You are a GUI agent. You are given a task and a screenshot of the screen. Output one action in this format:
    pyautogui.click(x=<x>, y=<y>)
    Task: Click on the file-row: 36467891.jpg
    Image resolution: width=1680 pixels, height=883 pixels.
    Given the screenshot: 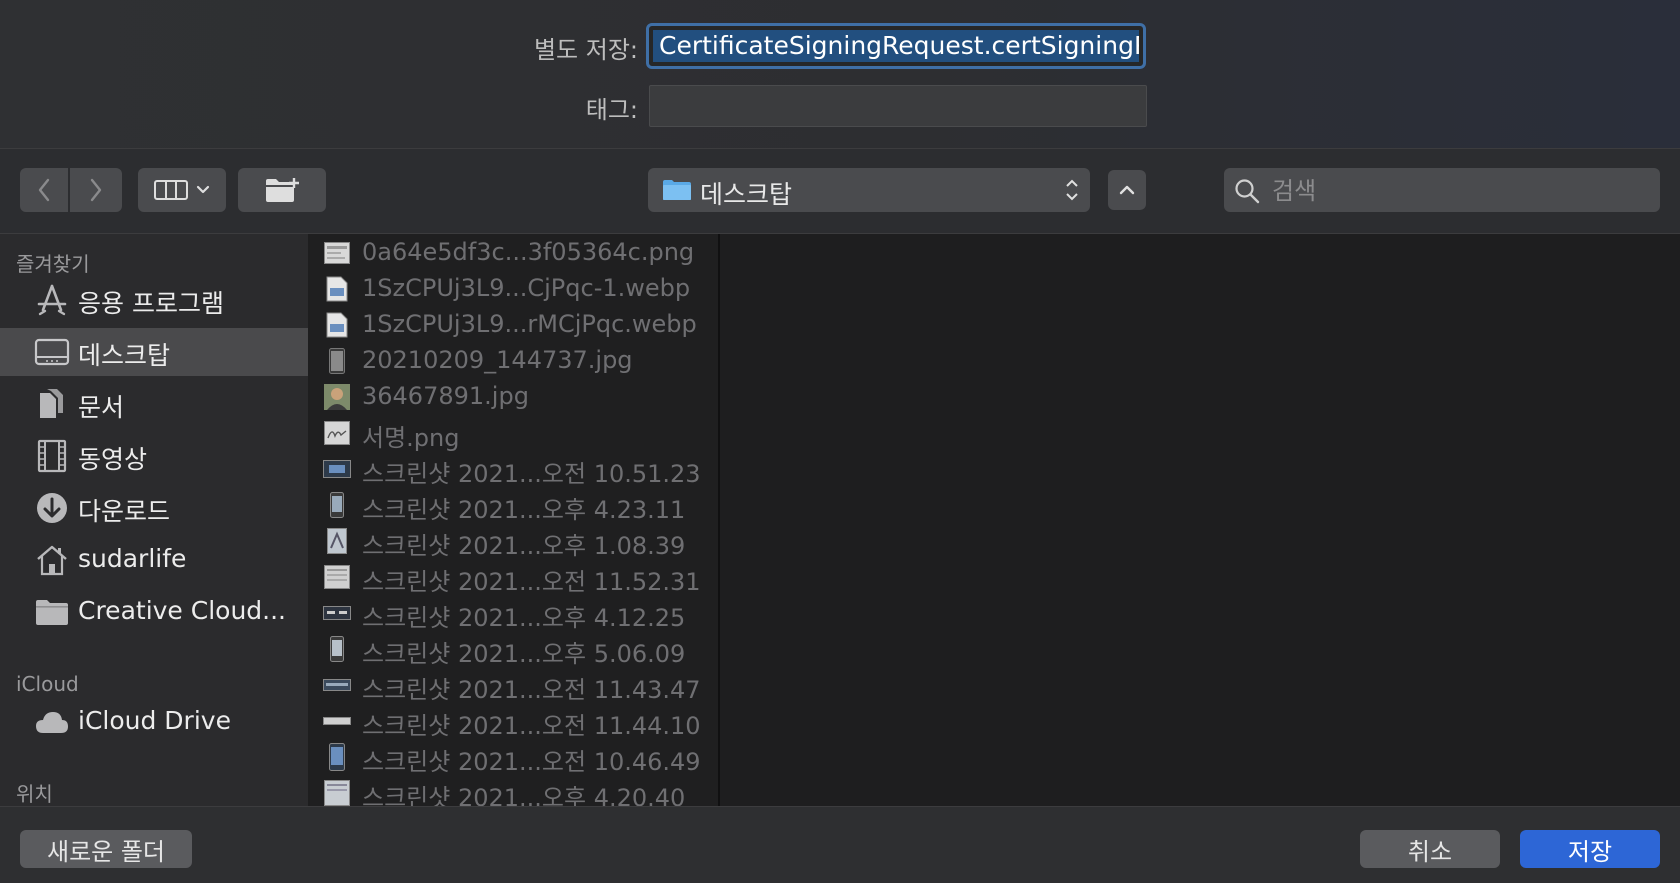 What is the action you would take?
    pyautogui.click(x=514, y=397)
    